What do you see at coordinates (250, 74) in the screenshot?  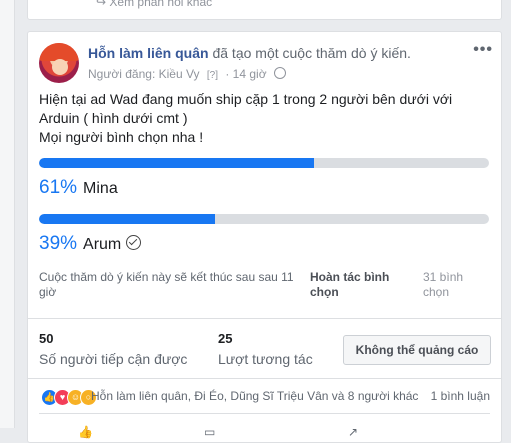 I see `post-time: 14 giờ` at bounding box center [250, 74].